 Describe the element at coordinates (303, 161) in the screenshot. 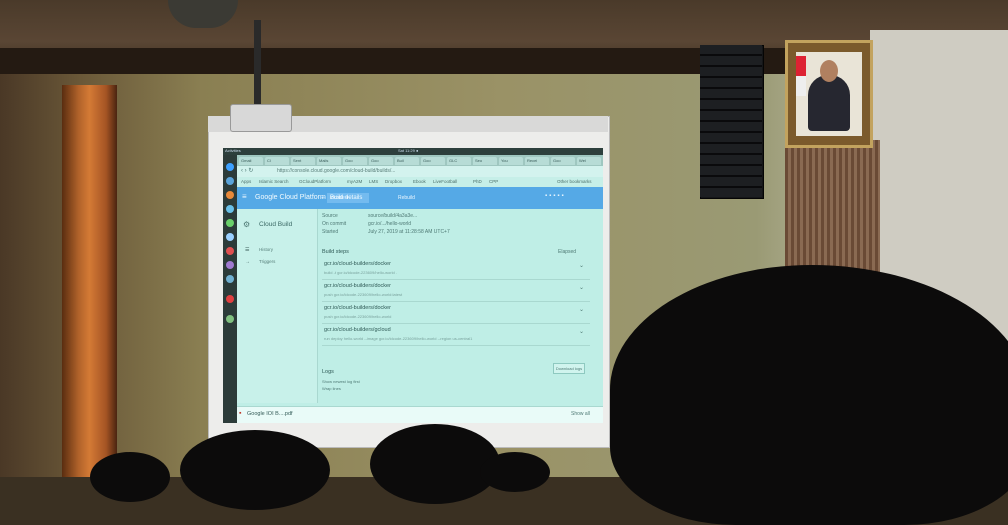

I see `browser-tab: Sent` at that location.